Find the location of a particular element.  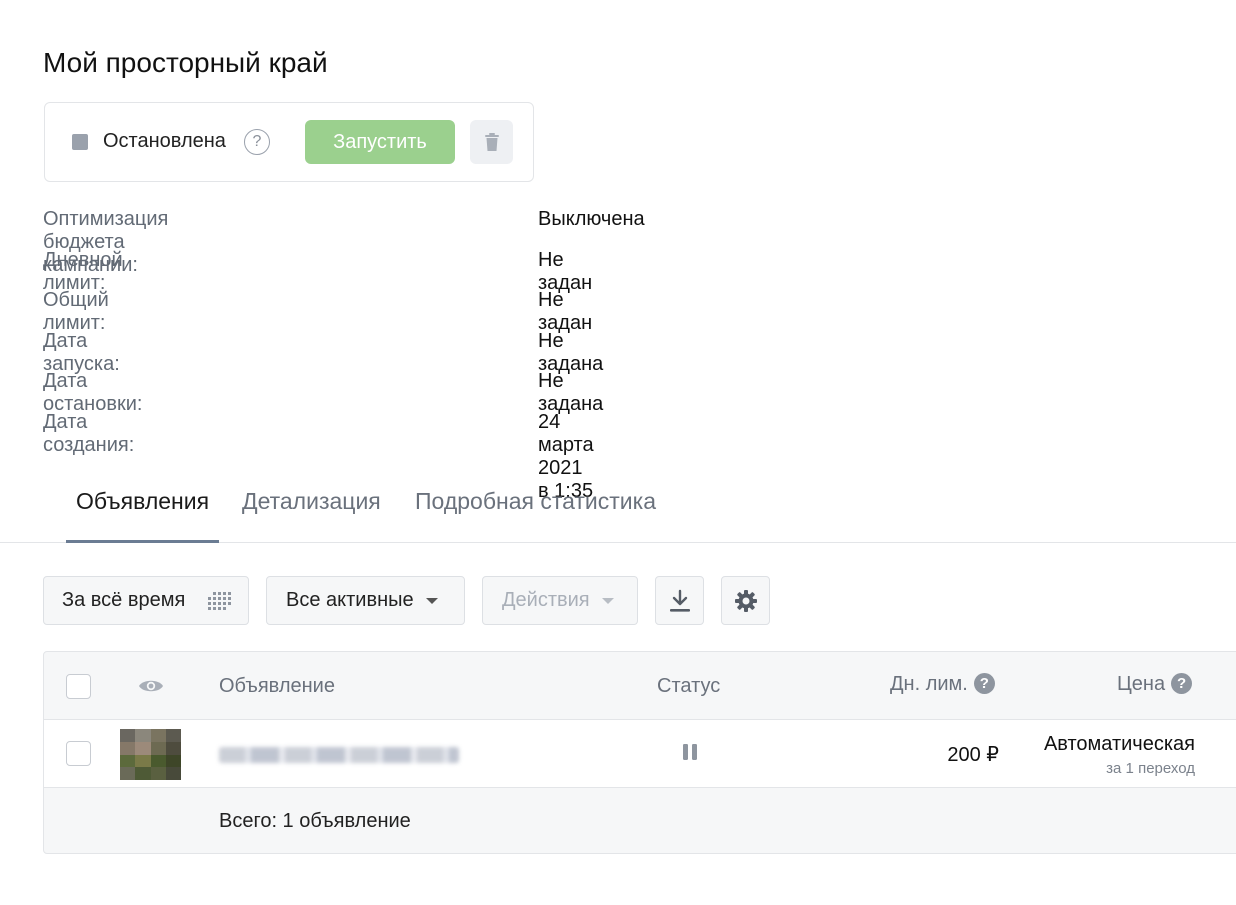

status-filter-label: Все активные is located at coordinates (350, 600).